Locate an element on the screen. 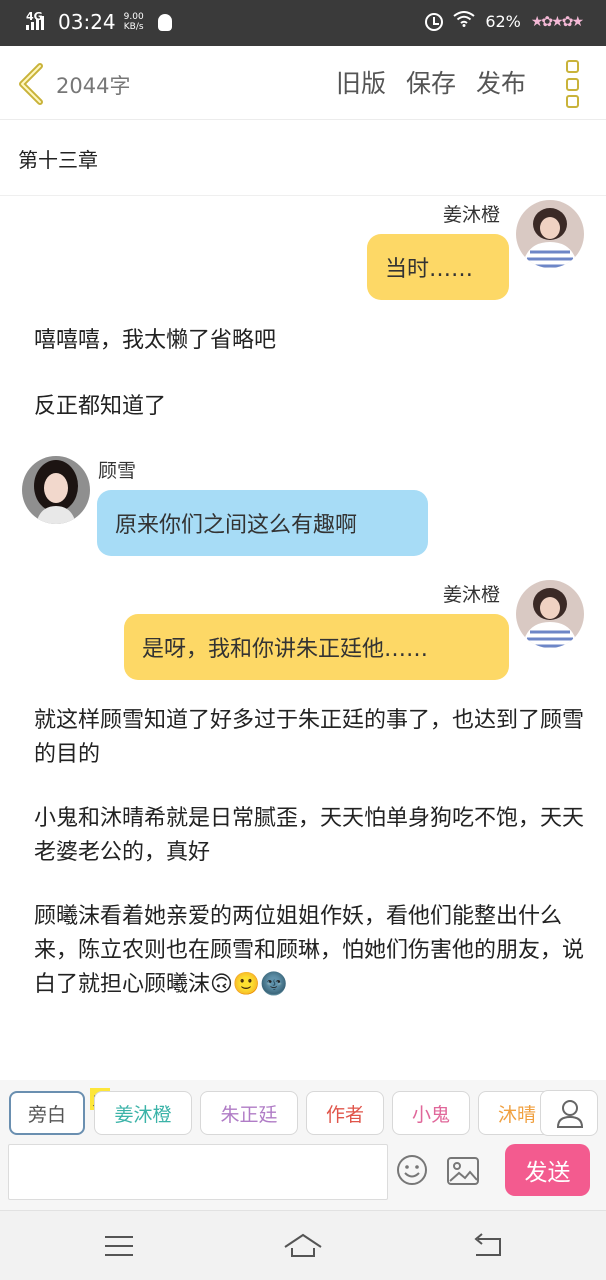  message-input is located at coordinates (198, 1172).